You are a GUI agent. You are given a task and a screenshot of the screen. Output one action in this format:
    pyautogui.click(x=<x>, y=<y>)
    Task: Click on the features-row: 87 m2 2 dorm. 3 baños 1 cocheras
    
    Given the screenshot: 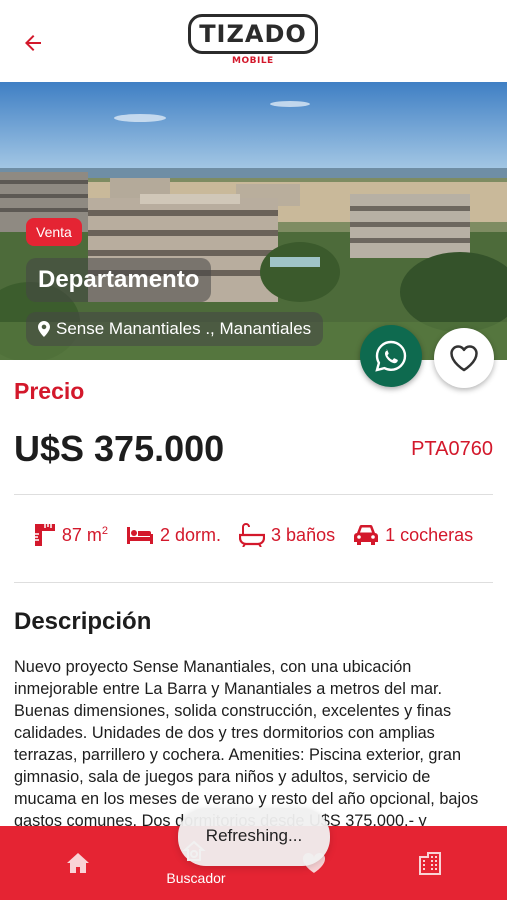 What is the action you would take?
    pyautogui.click(x=253, y=535)
    